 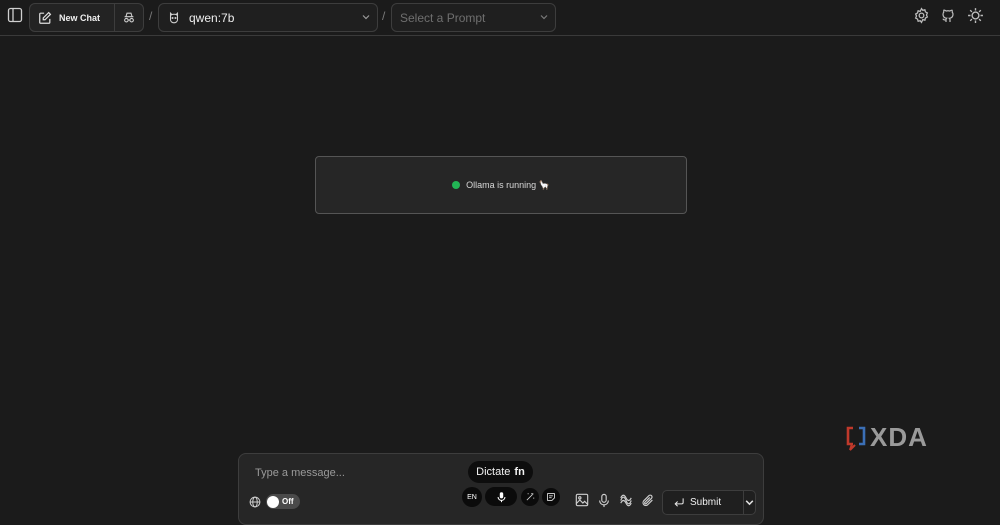 I want to click on submit-button: Submit, so click(x=703, y=502).